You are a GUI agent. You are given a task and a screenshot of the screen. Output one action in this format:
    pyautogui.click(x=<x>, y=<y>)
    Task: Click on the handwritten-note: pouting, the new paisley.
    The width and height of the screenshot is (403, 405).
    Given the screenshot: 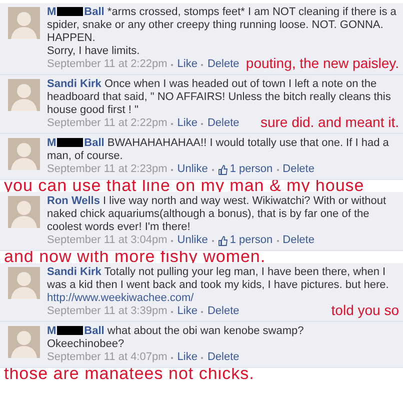 What is the action you would take?
    pyautogui.click(x=322, y=62)
    